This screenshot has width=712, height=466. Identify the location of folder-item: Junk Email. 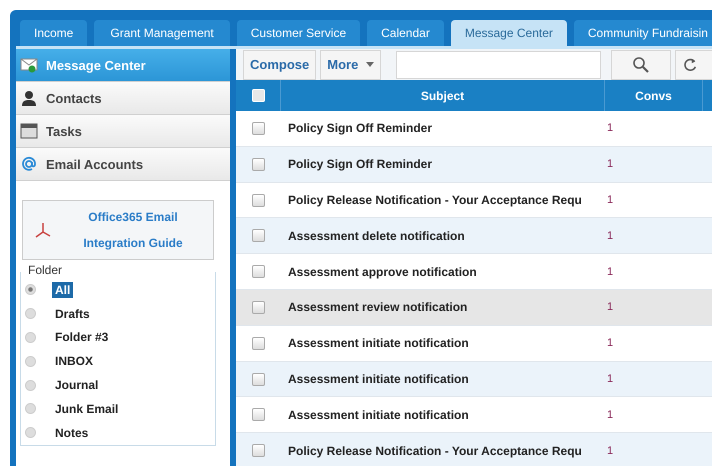
(87, 408).